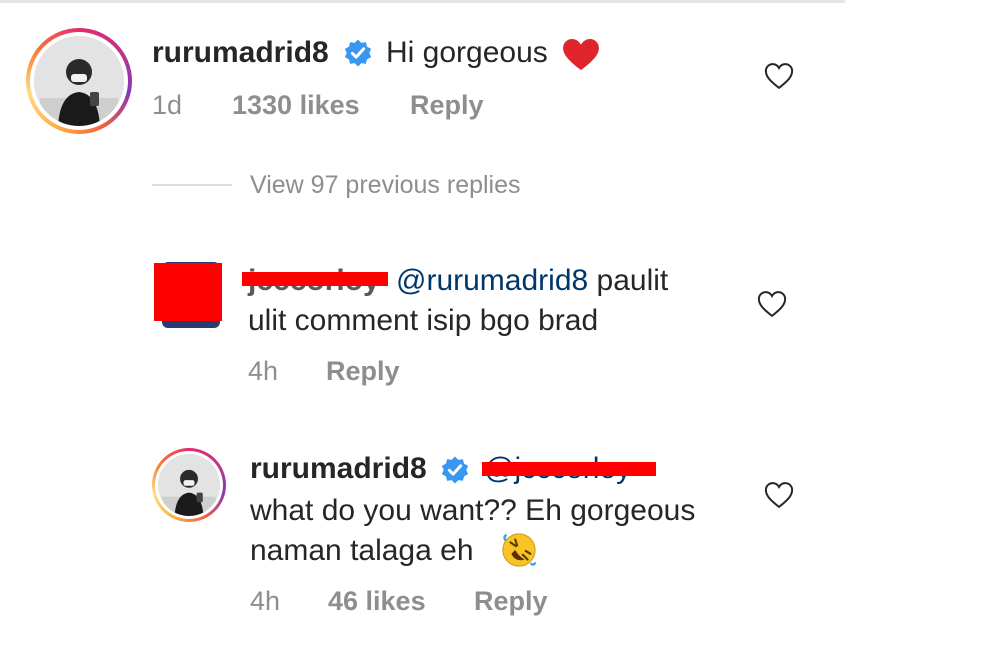 This screenshot has height=654, width=1000. I want to click on redaction-box, so click(188, 292).